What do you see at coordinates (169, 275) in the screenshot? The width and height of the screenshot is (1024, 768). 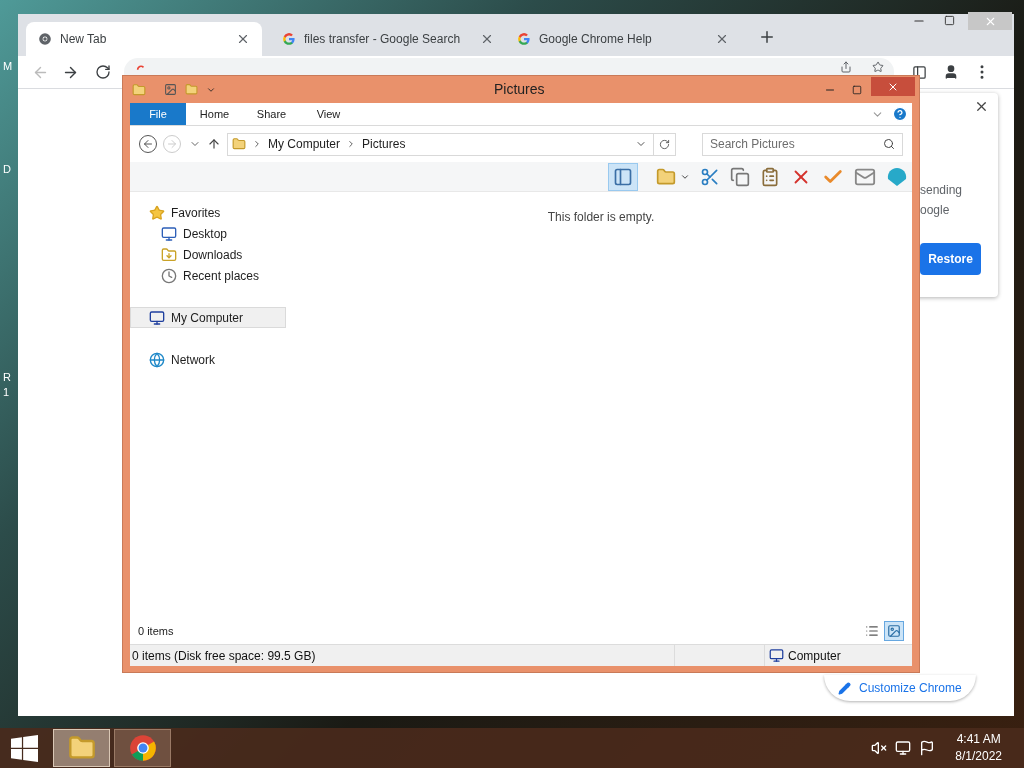 I see `clock-icon` at bounding box center [169, 275].